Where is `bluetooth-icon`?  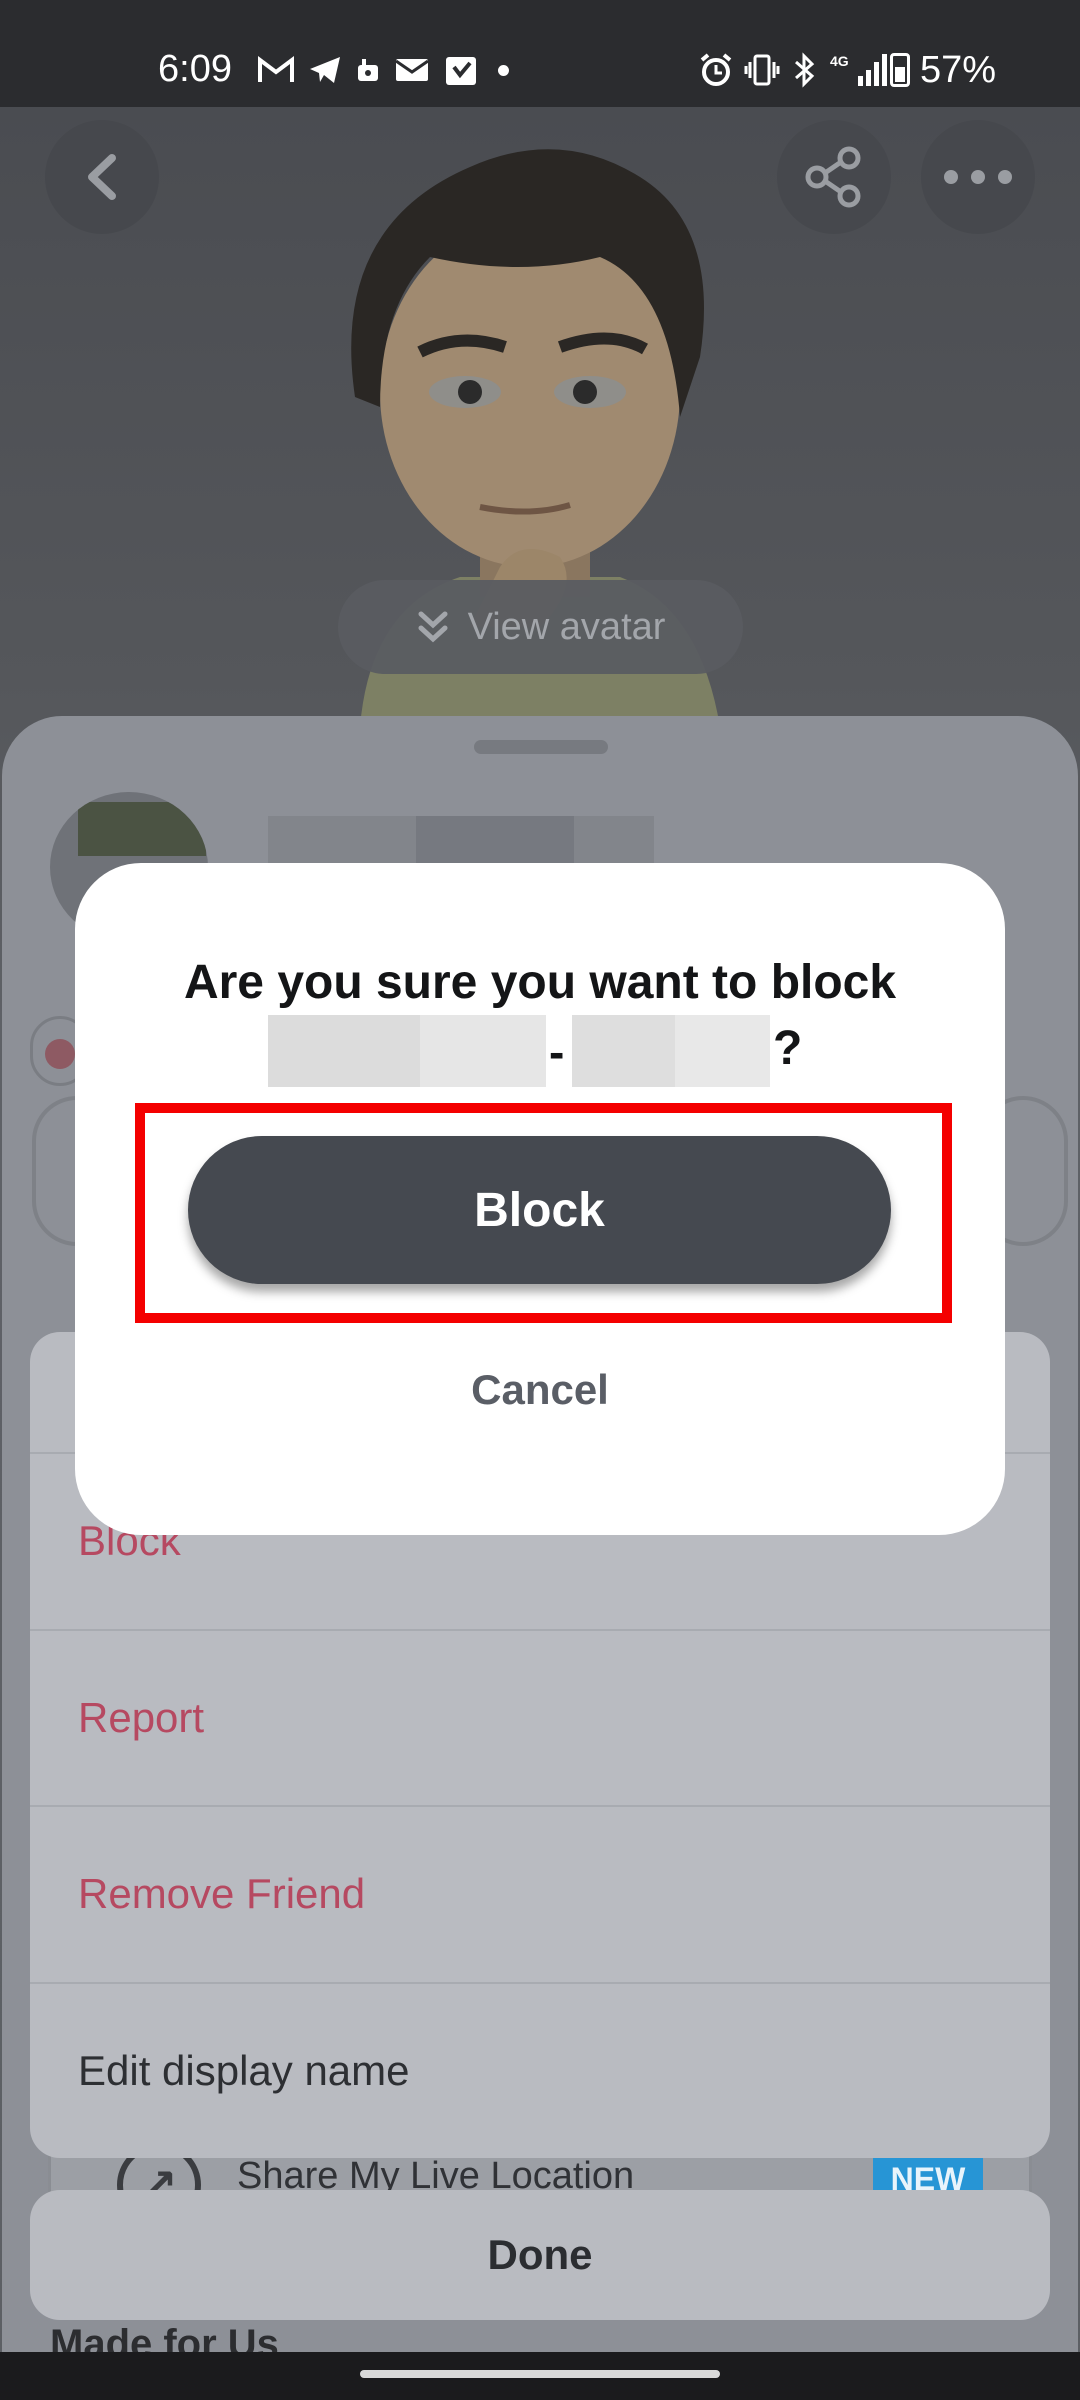
bluetooth-icon is located at coordinates (805, 70).